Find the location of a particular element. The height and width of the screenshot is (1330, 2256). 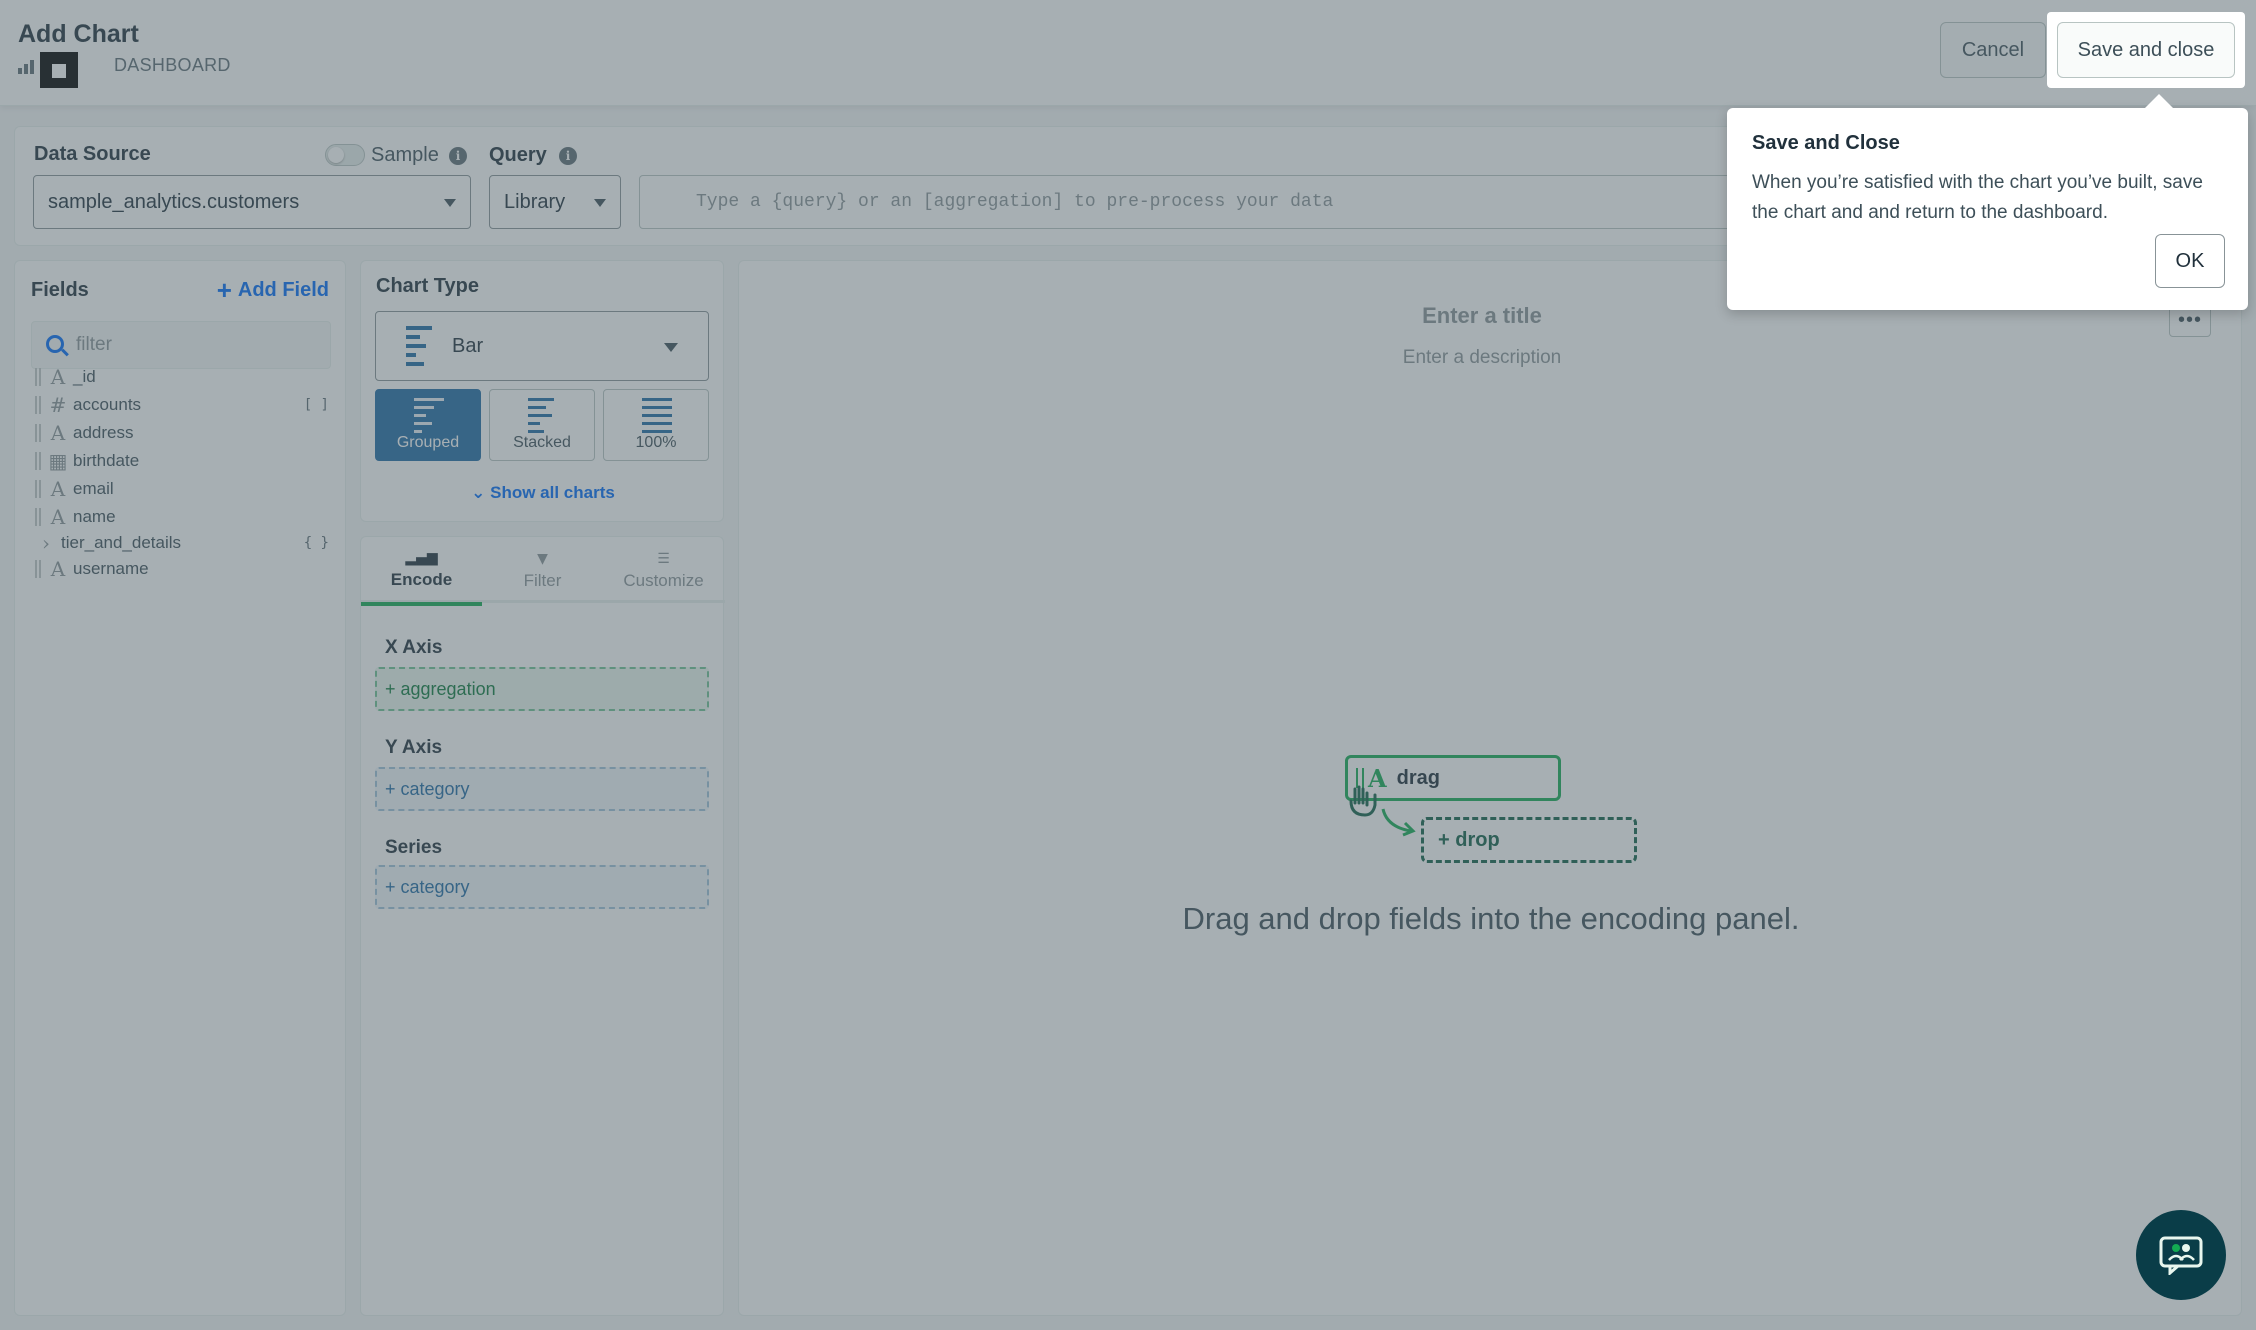

tab-filter: ▼ Filter is located at coordinates (542, 570).